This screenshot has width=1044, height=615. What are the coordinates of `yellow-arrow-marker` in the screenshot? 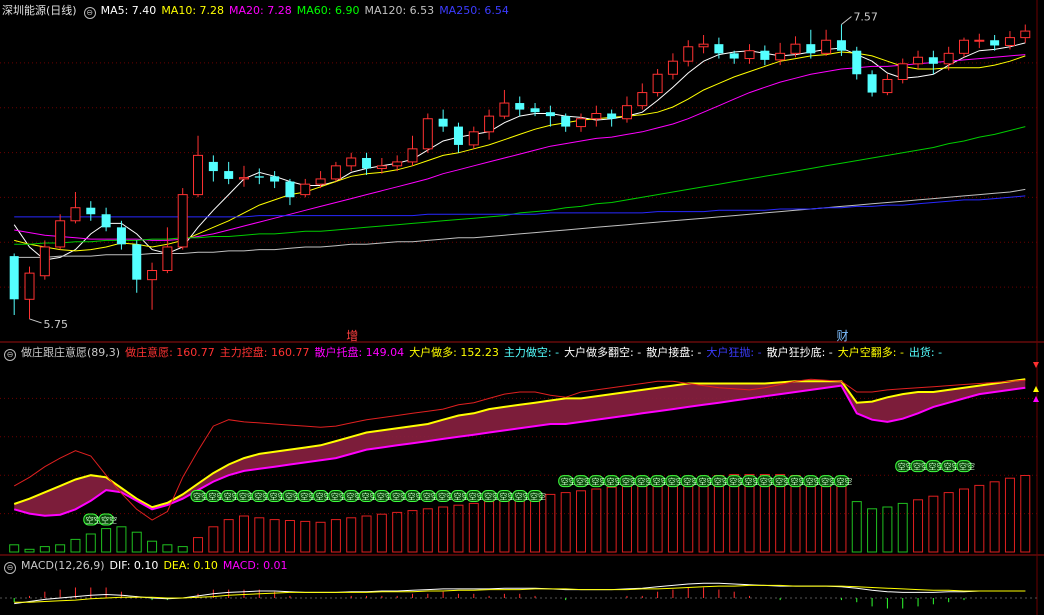 It's located at (1036, 389).